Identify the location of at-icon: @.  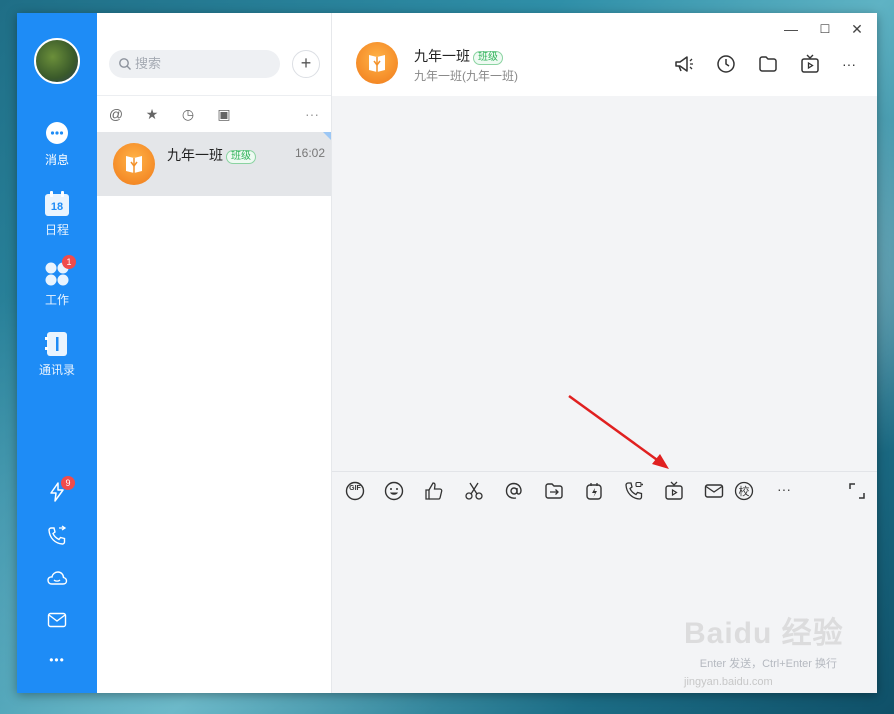
(116, 114).